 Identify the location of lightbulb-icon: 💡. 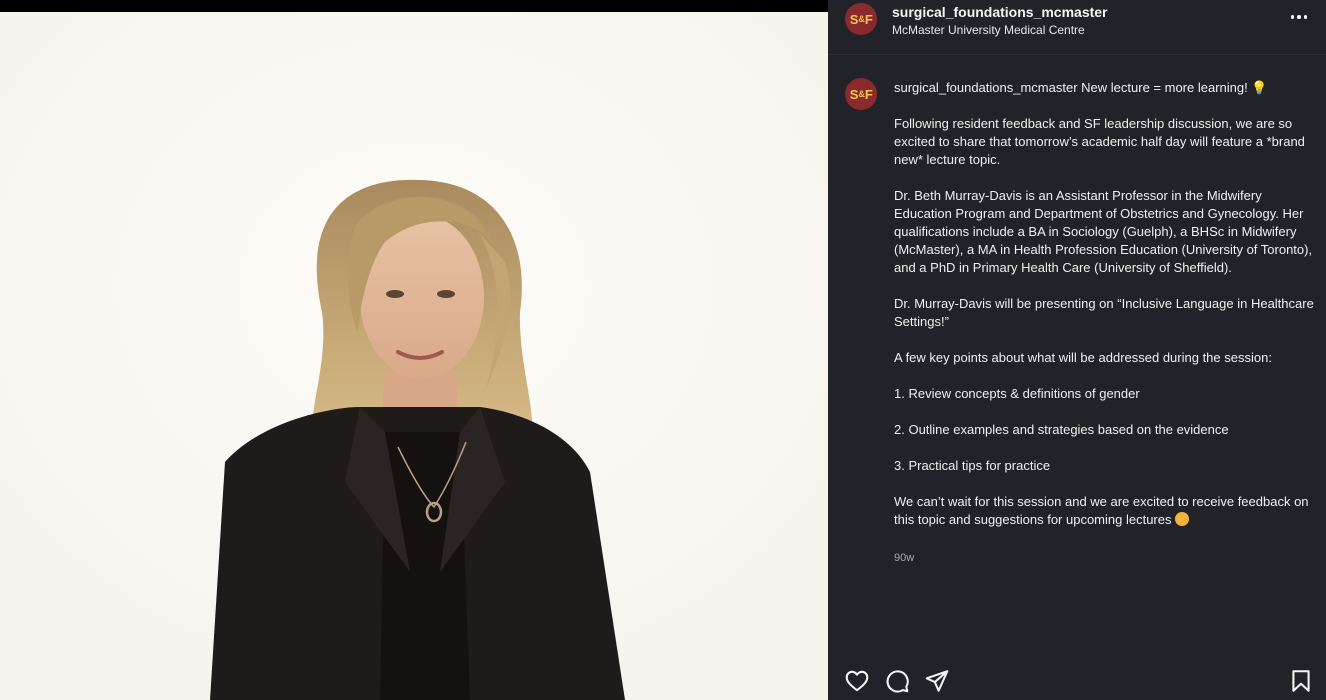
(1259, 87).